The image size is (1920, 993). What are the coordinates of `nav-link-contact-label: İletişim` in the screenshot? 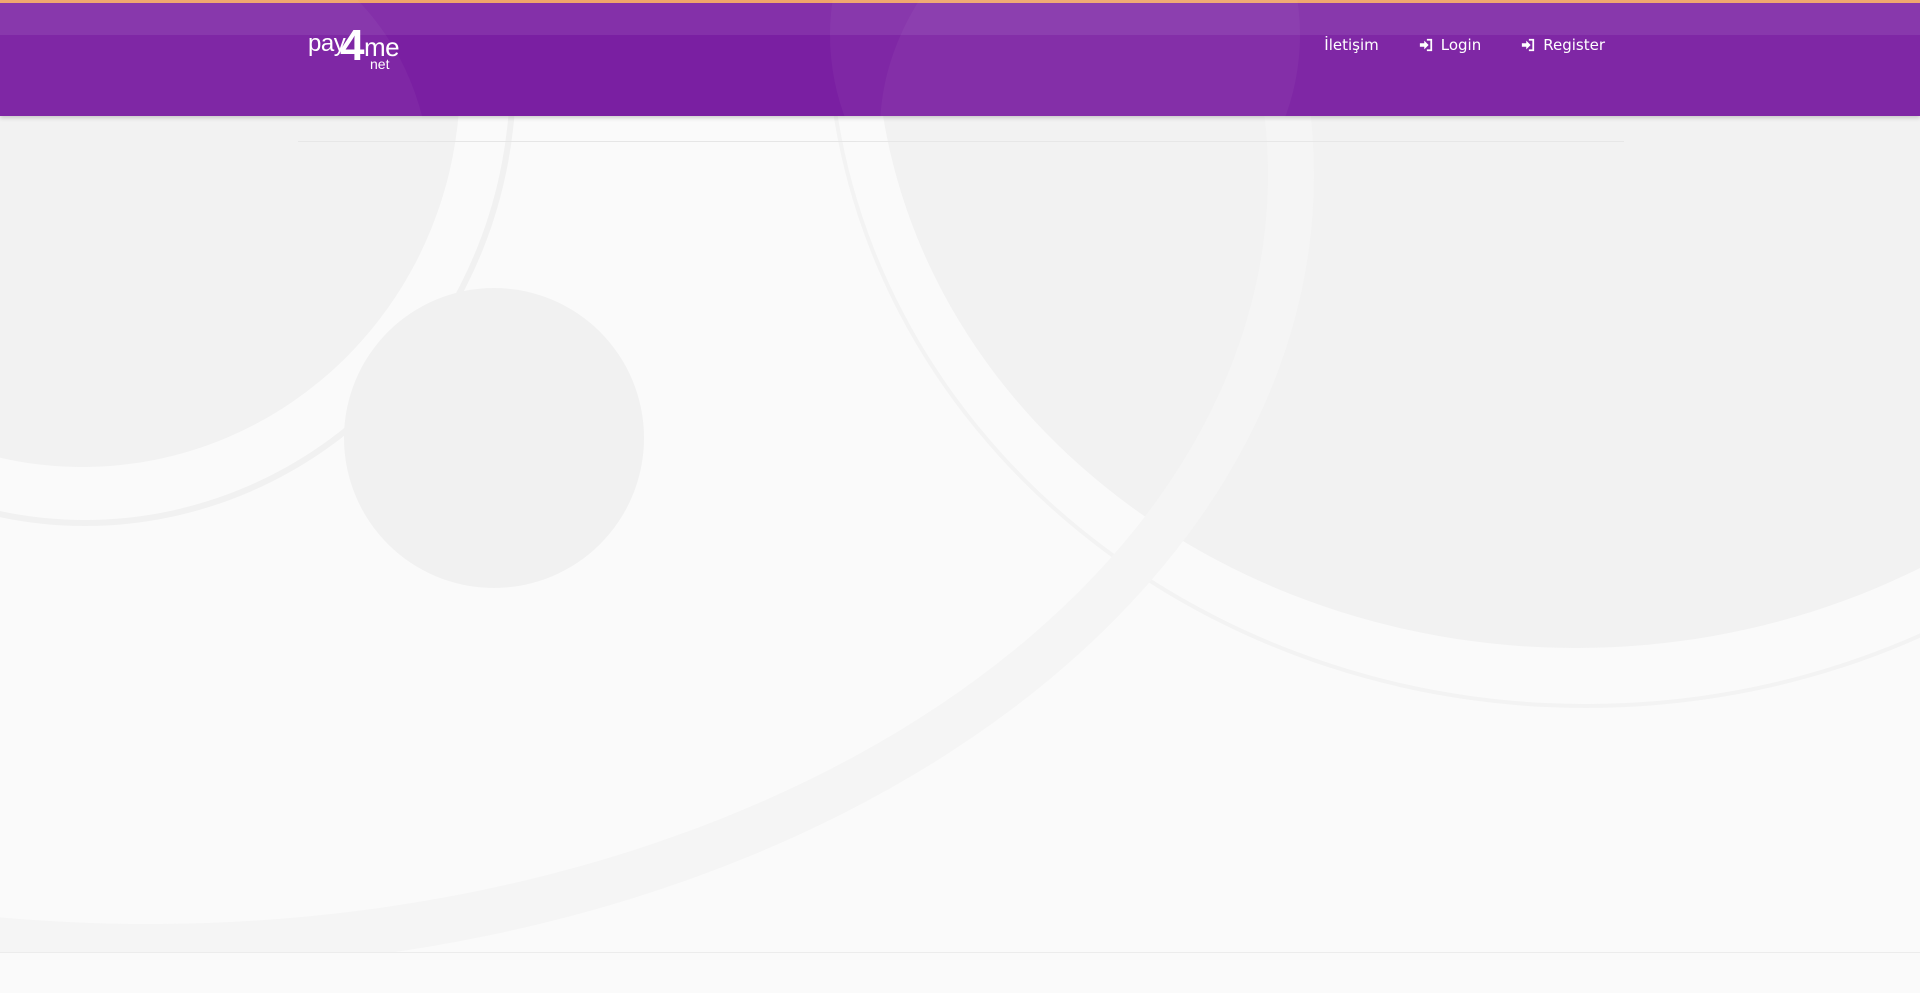 It's located at (1351, 45).